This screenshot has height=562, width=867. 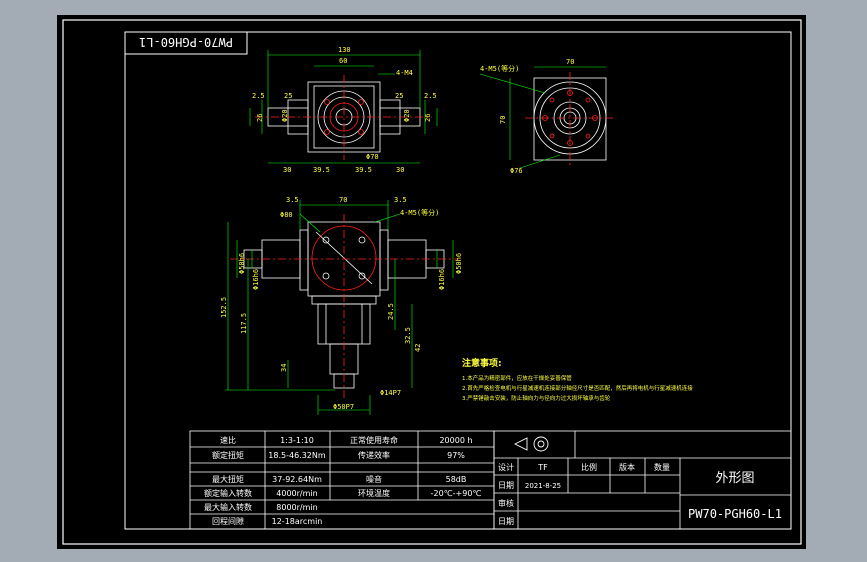 I want to click on dim-26-left: 26, so click(x=260, y=118).